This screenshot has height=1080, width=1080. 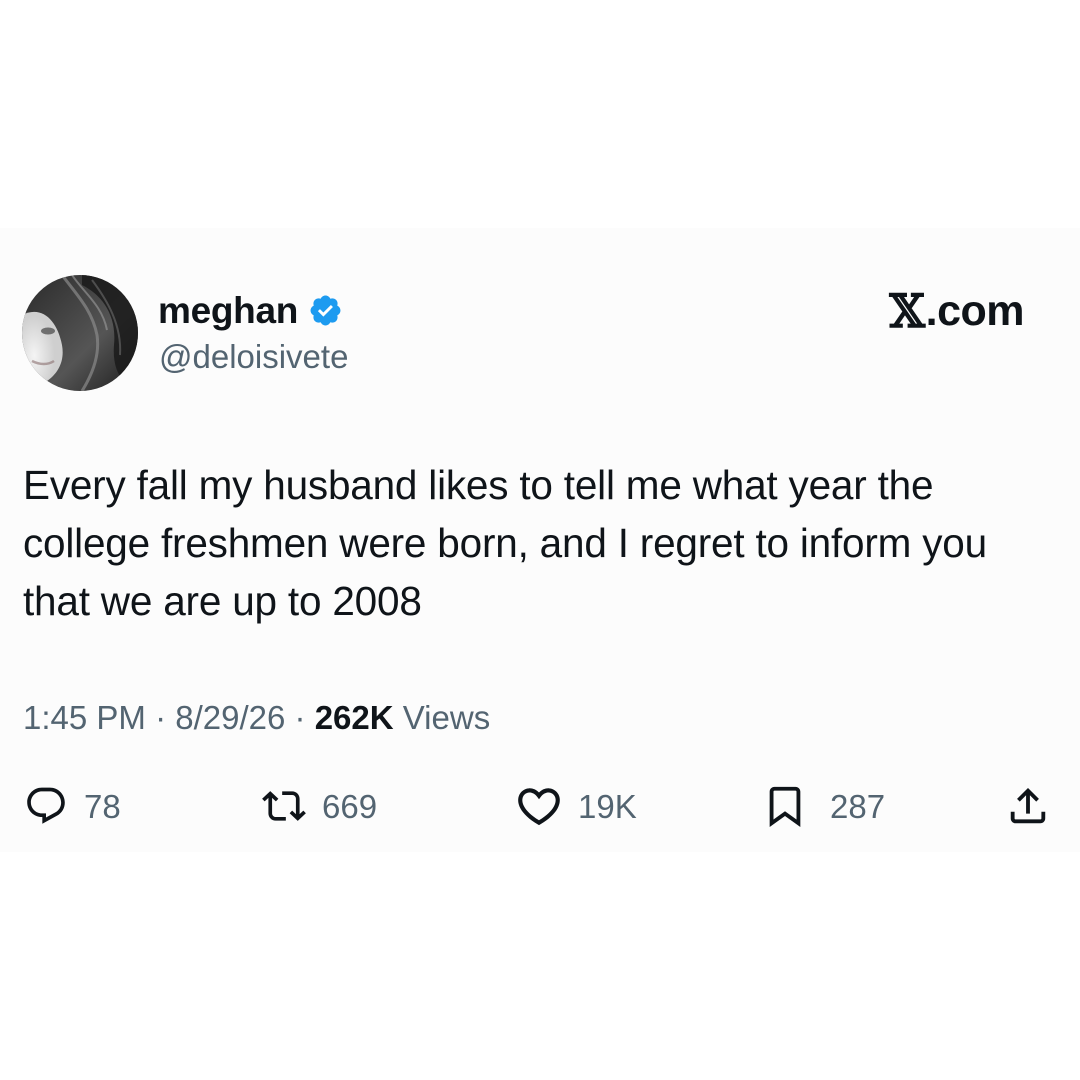 I want to click on share-button, so click(x=1028, y=806).